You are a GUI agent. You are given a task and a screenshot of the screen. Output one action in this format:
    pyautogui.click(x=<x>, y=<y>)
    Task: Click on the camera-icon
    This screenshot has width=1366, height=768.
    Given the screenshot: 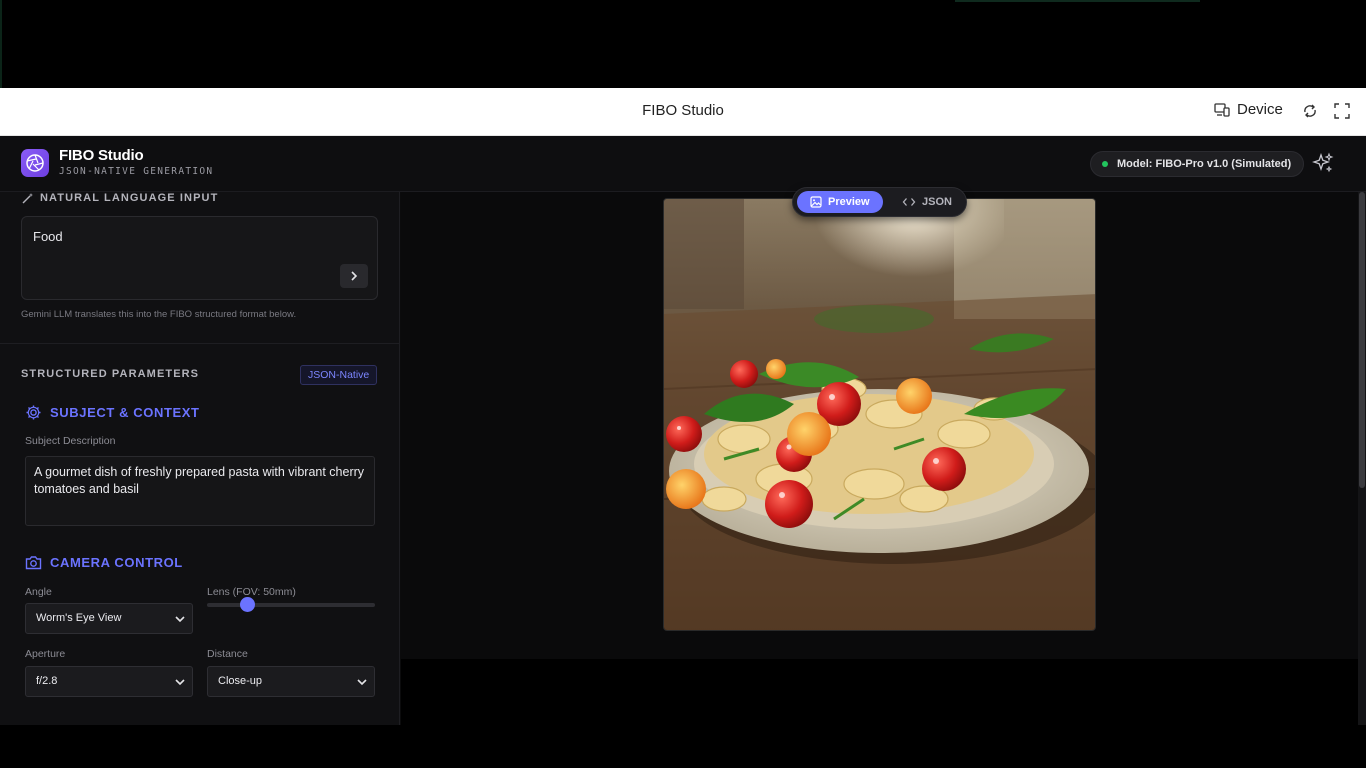 What is the action you would take?
    pyautogui.click(x=33, y=563)
    